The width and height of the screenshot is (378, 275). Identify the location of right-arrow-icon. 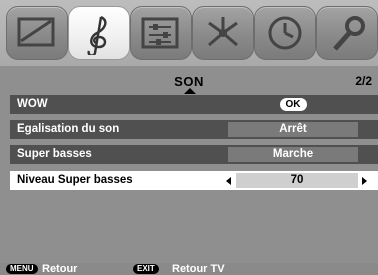
(364, 181).